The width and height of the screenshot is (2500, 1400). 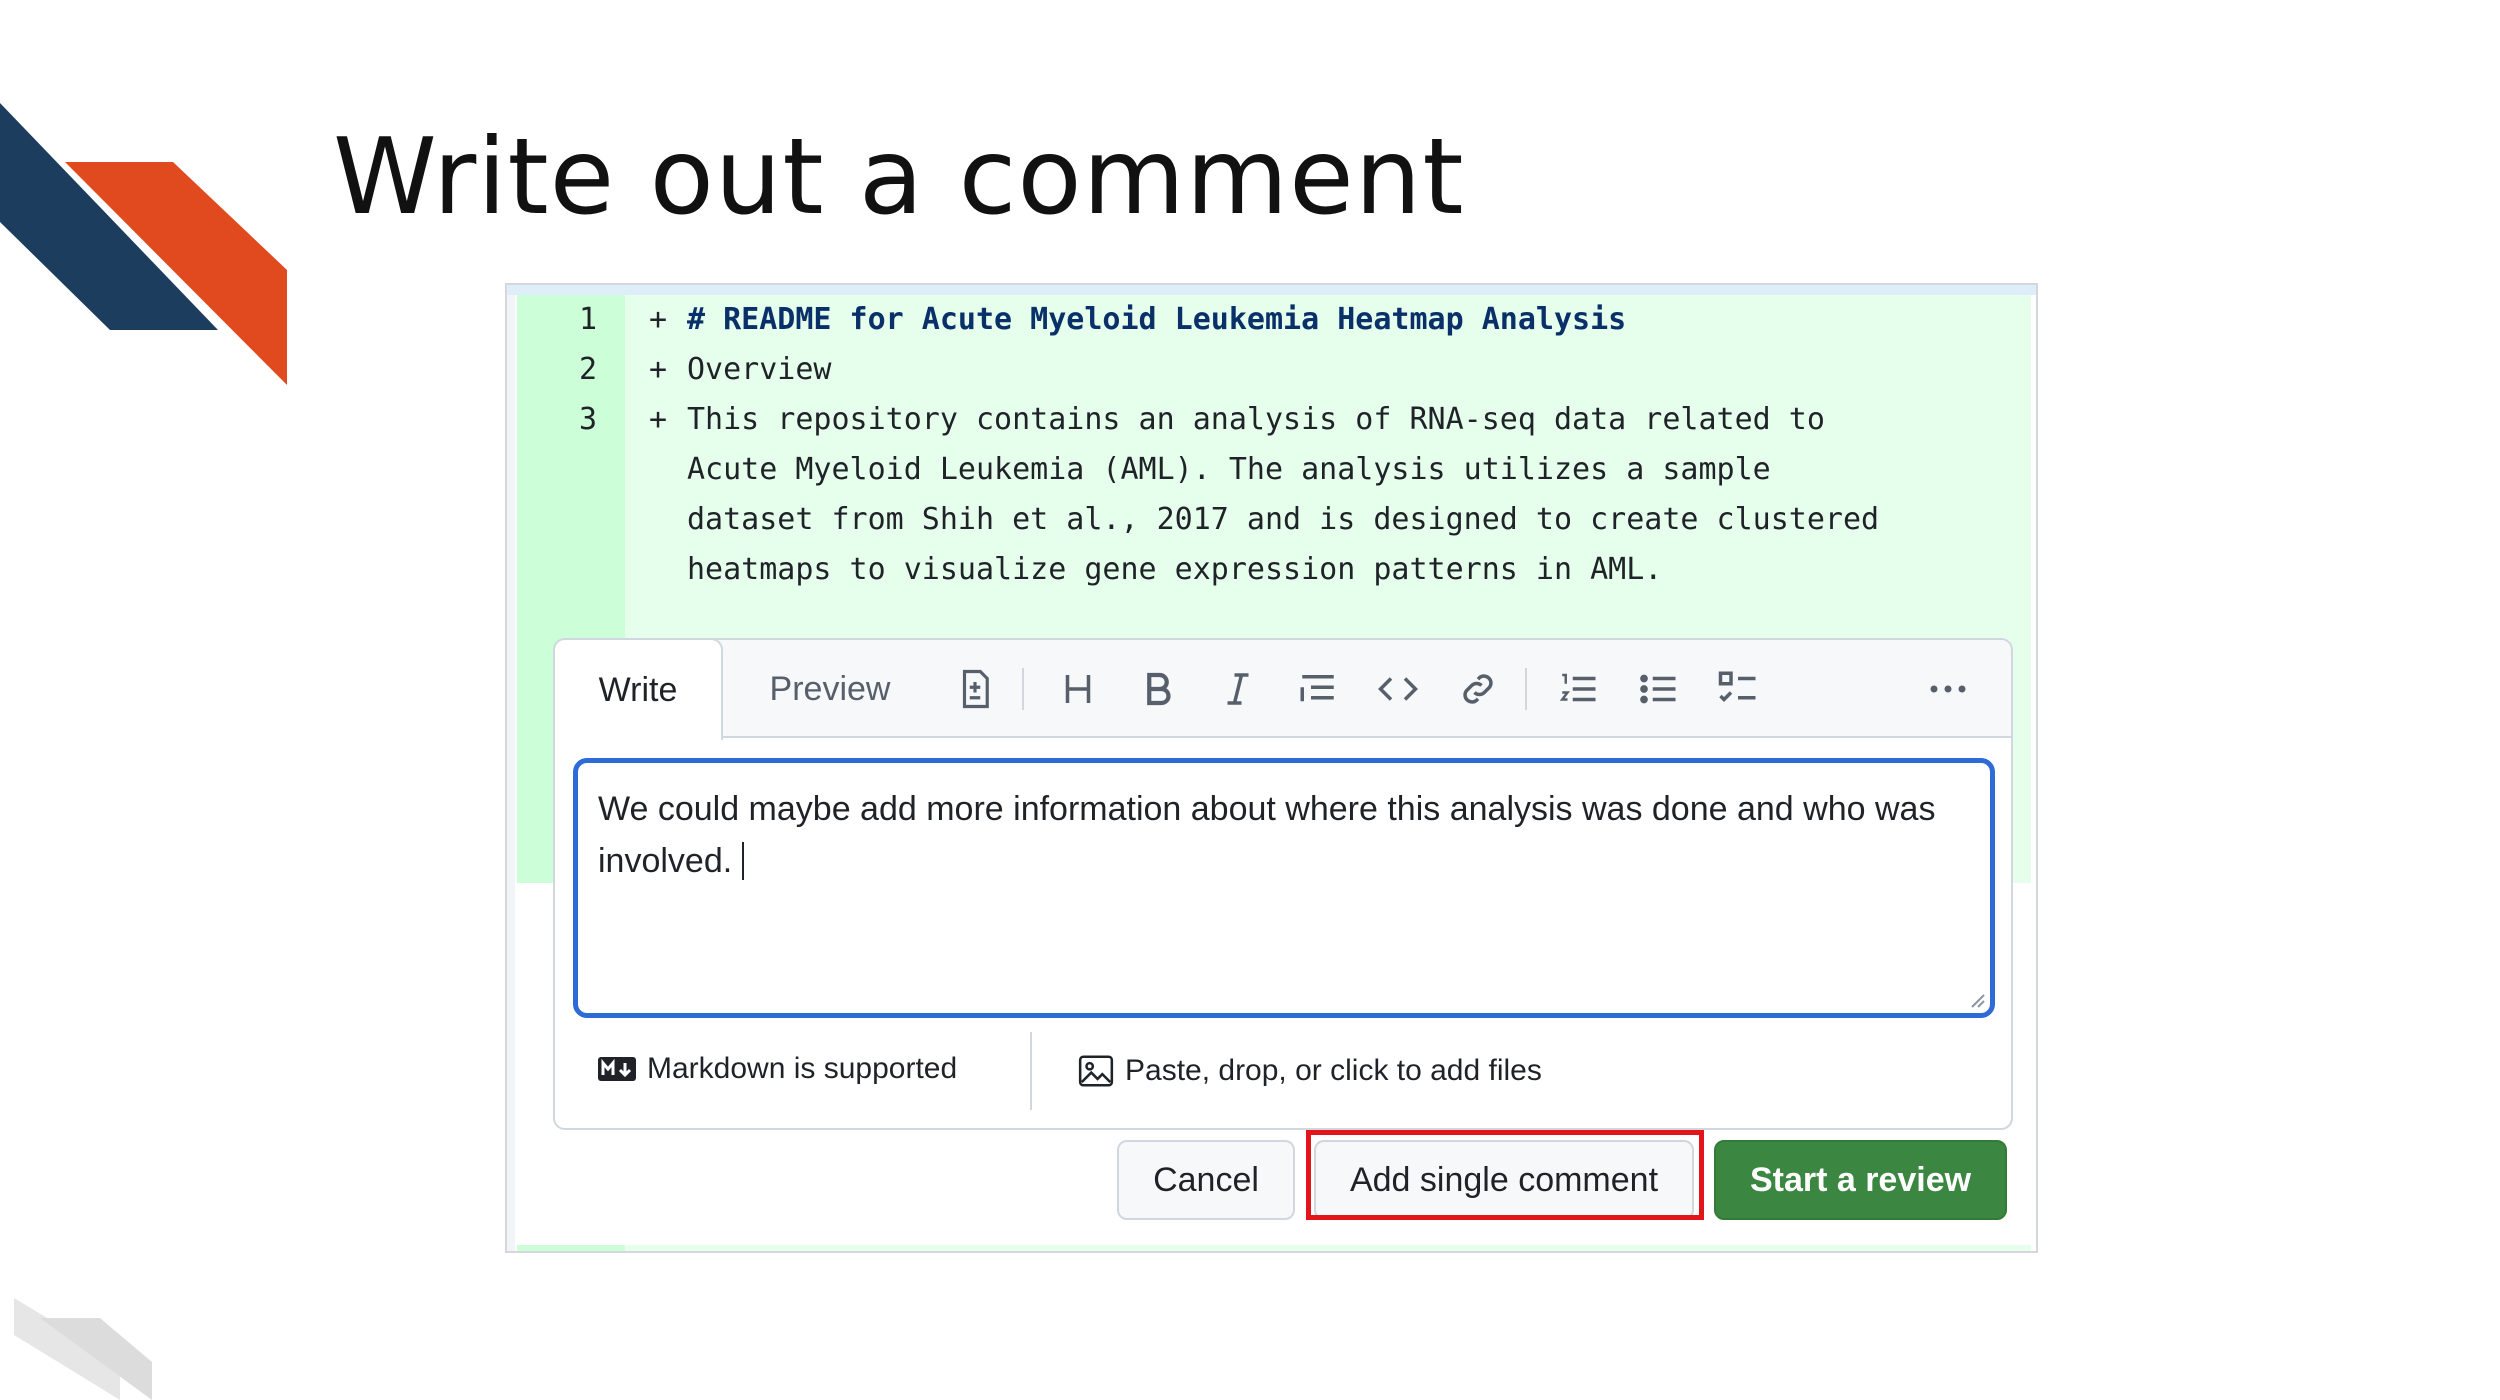 What do you see at coordinates (1283, 690) in the screenshot?
I see `editor-toolbar: Write Preview` at bounding box center [1283, 690].